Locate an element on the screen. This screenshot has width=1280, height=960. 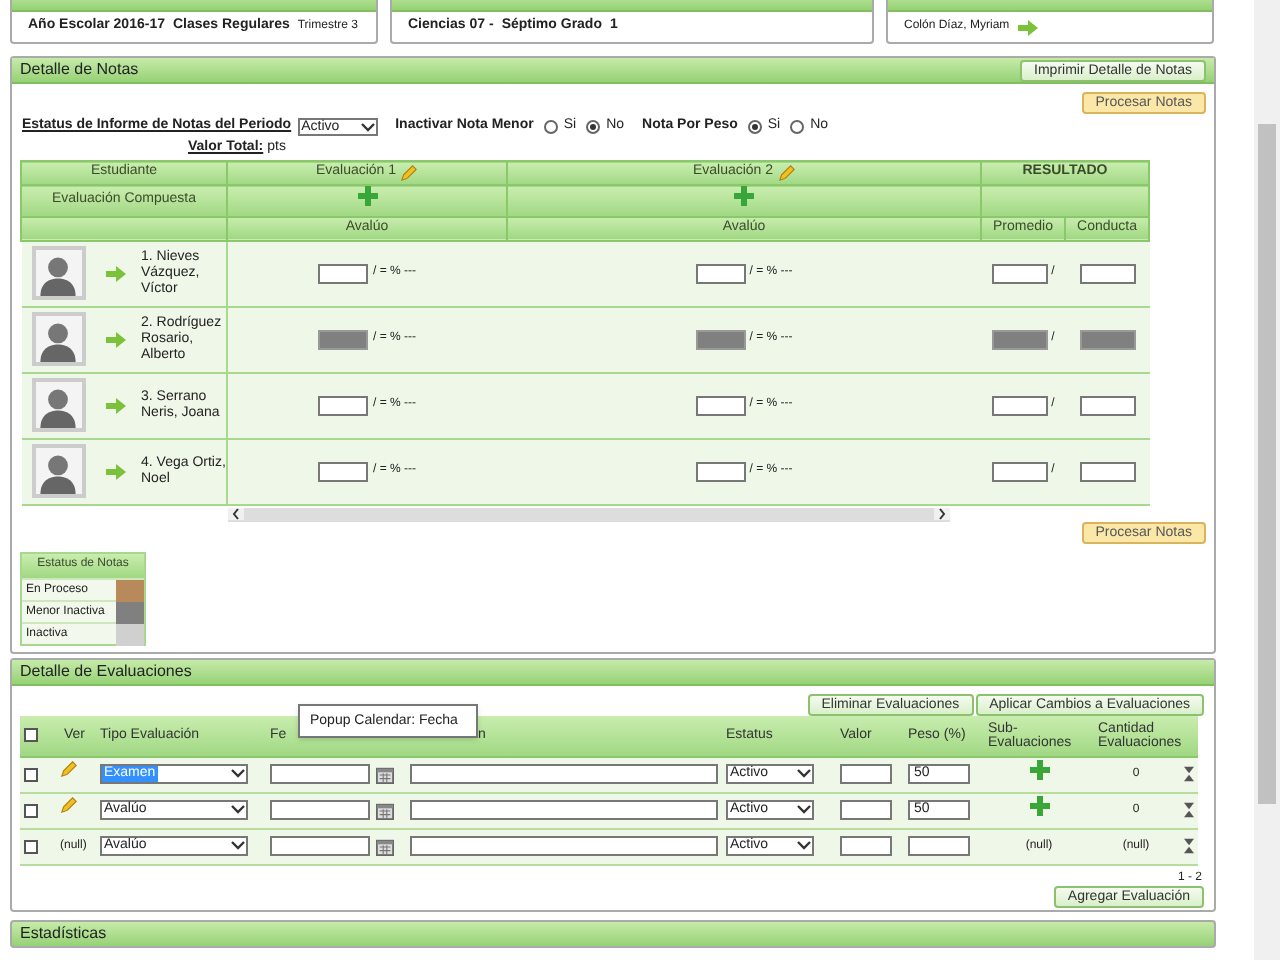
scroll-left-icon is located at coordinates (236, 514).